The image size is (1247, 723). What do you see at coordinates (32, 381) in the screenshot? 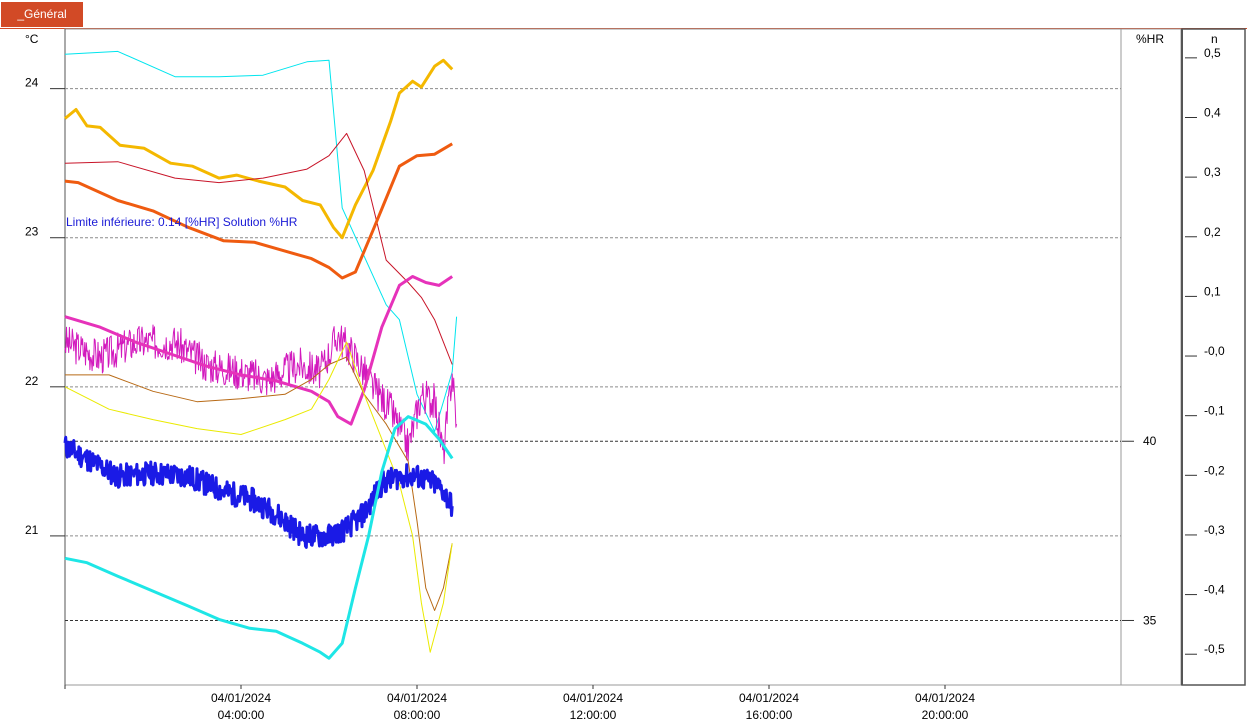
I see `left-axis-tick-label: 22` at bounding box center [32, 381].